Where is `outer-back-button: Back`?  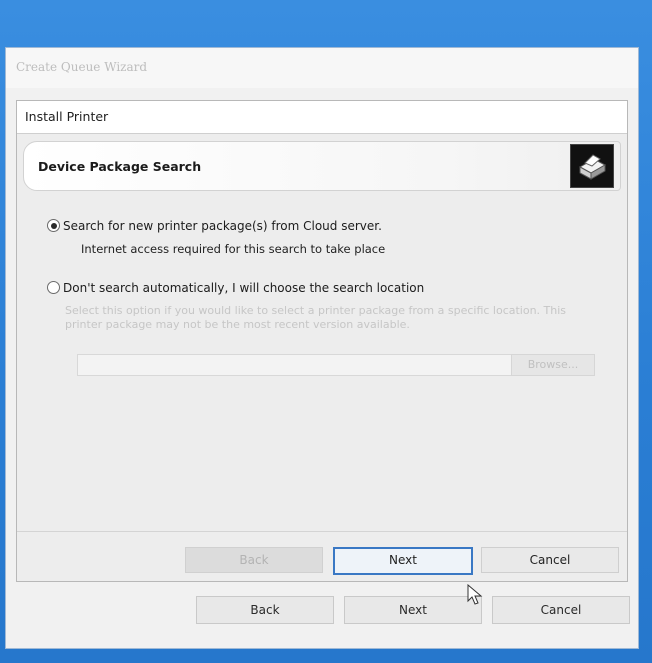 outer-back-button: Back is located at coordinates (265, 610).